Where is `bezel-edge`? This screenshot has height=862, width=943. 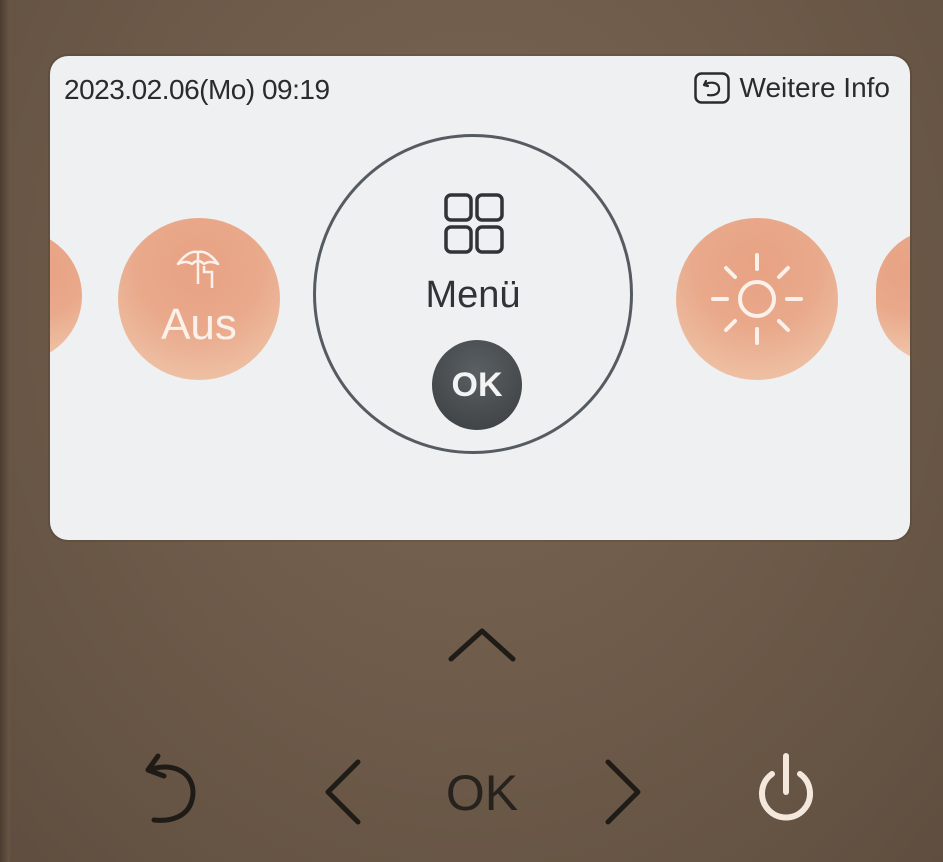
bezel-edge is located at coordinates (5, 431).